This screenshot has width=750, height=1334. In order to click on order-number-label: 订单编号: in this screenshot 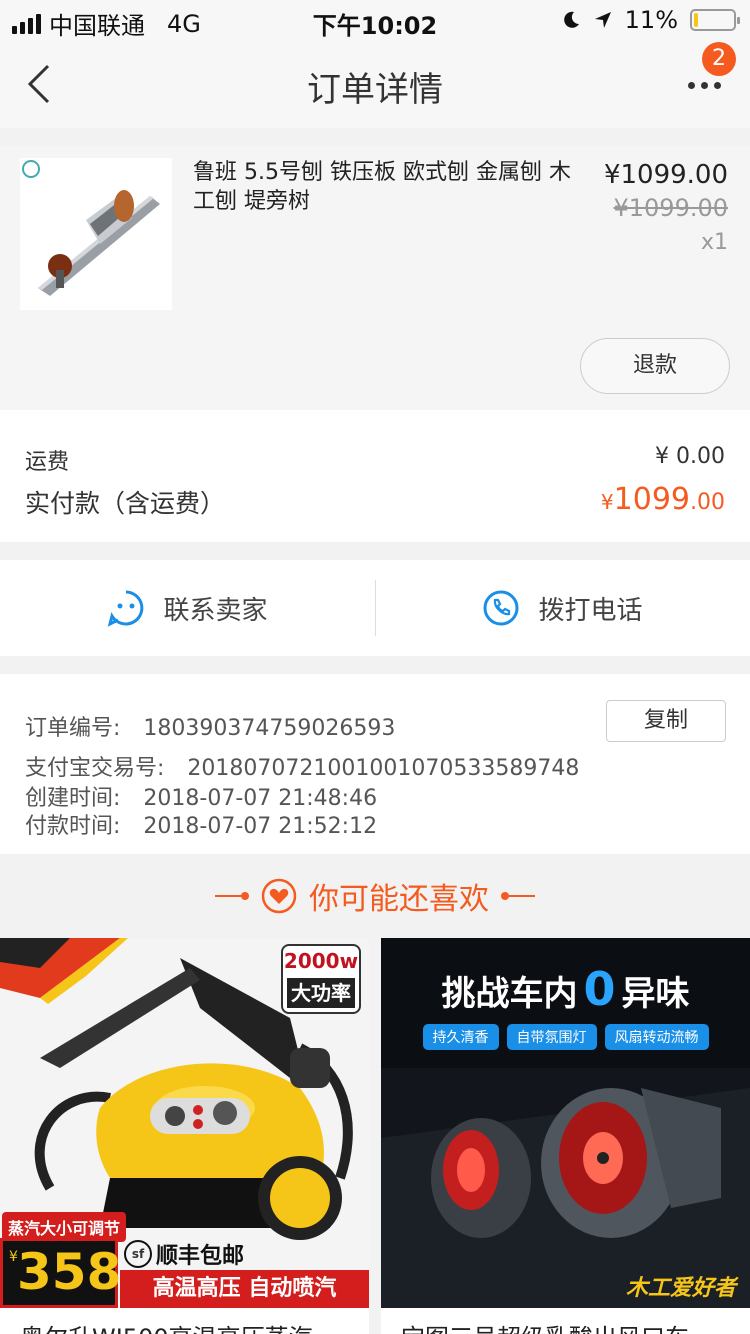, I will do `click(73, 728)`.